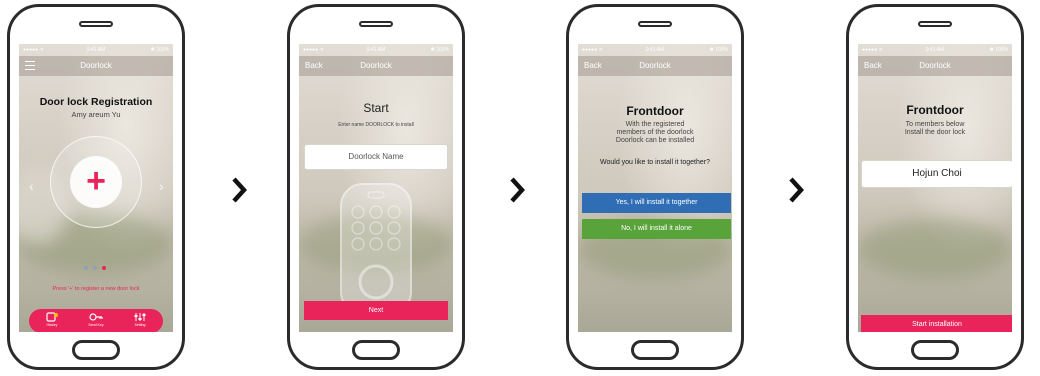 This screenshot has height=376, width=1040. I want to click on setting-icon, so click(140, 317).